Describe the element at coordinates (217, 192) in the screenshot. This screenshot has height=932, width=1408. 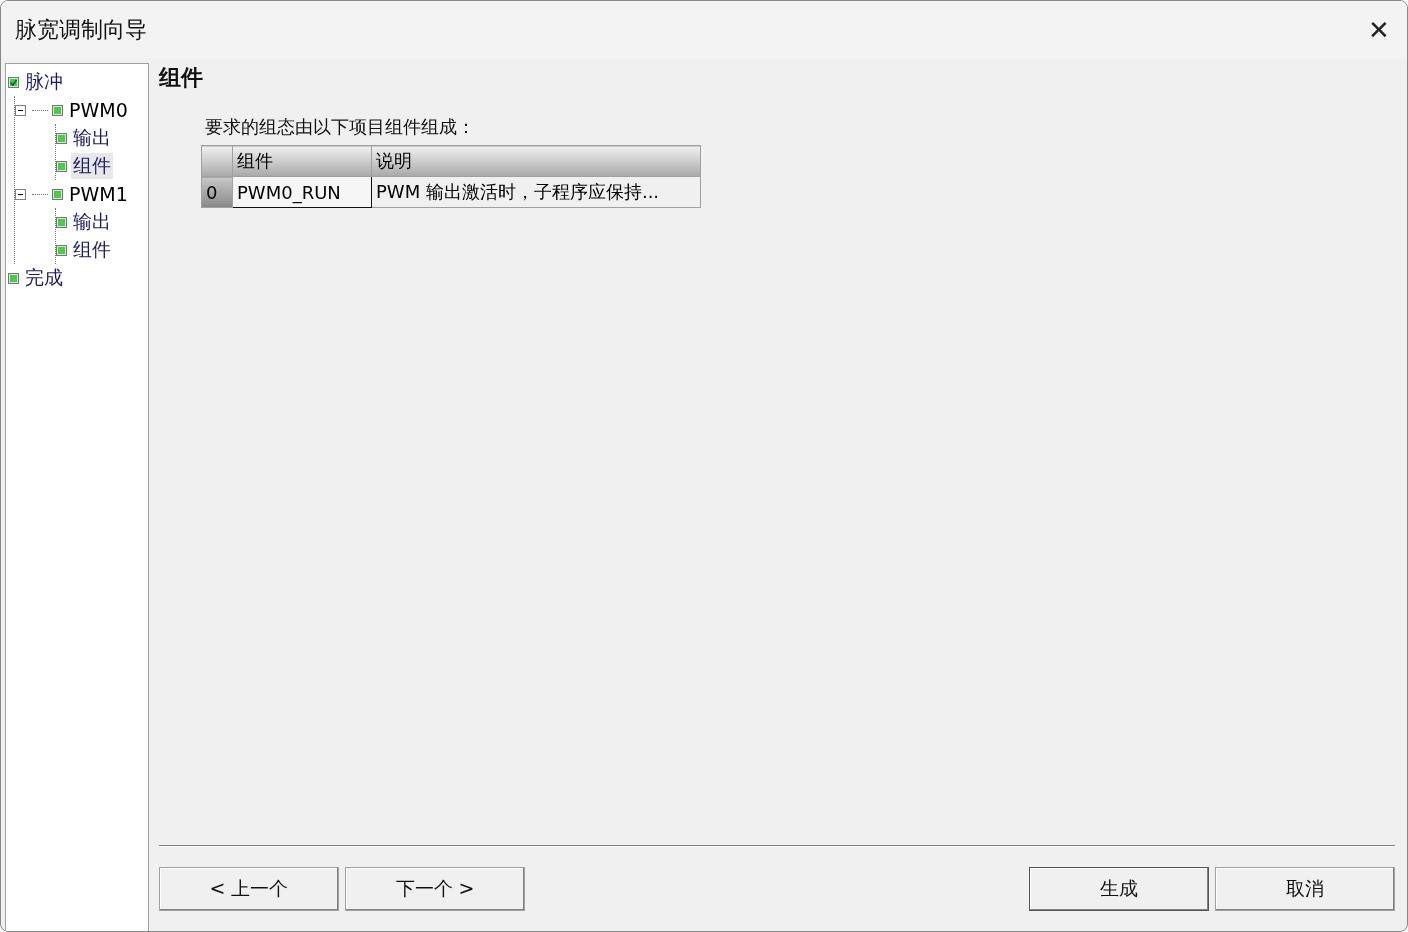
I see `row-number: 0` at that location.